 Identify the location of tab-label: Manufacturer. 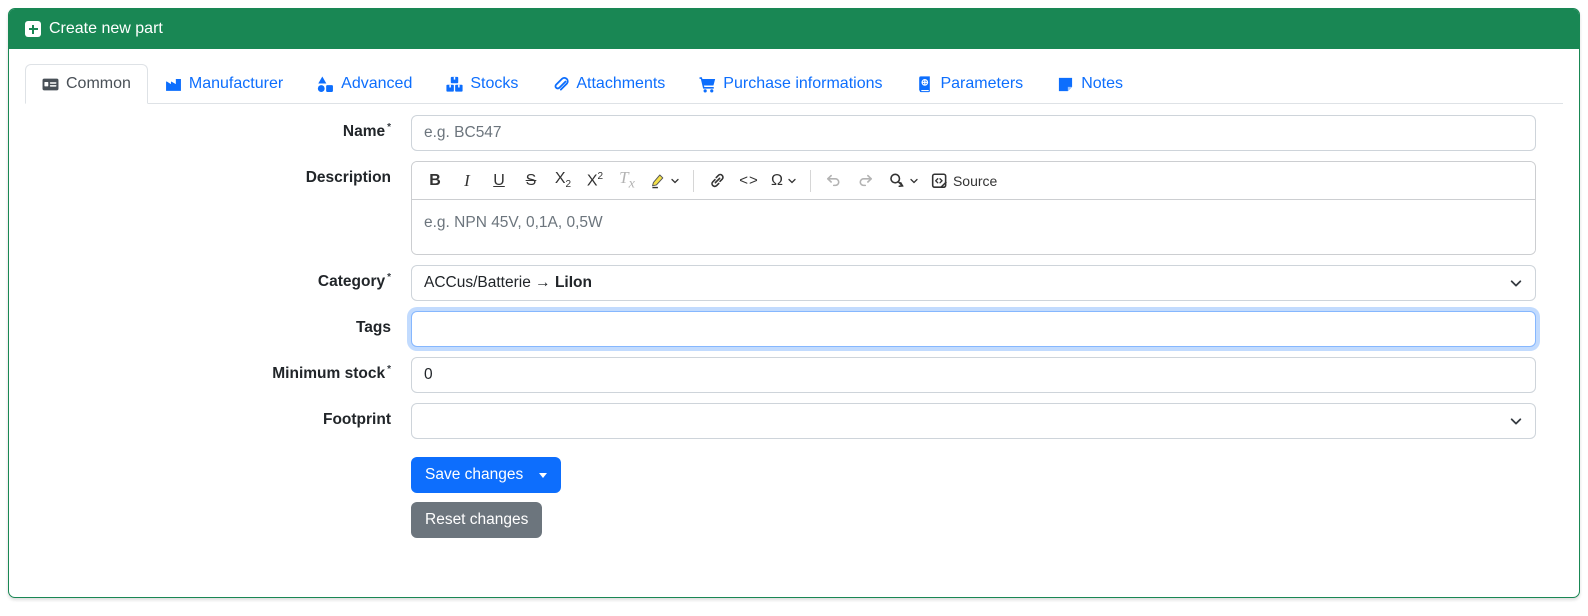
(236, 83).